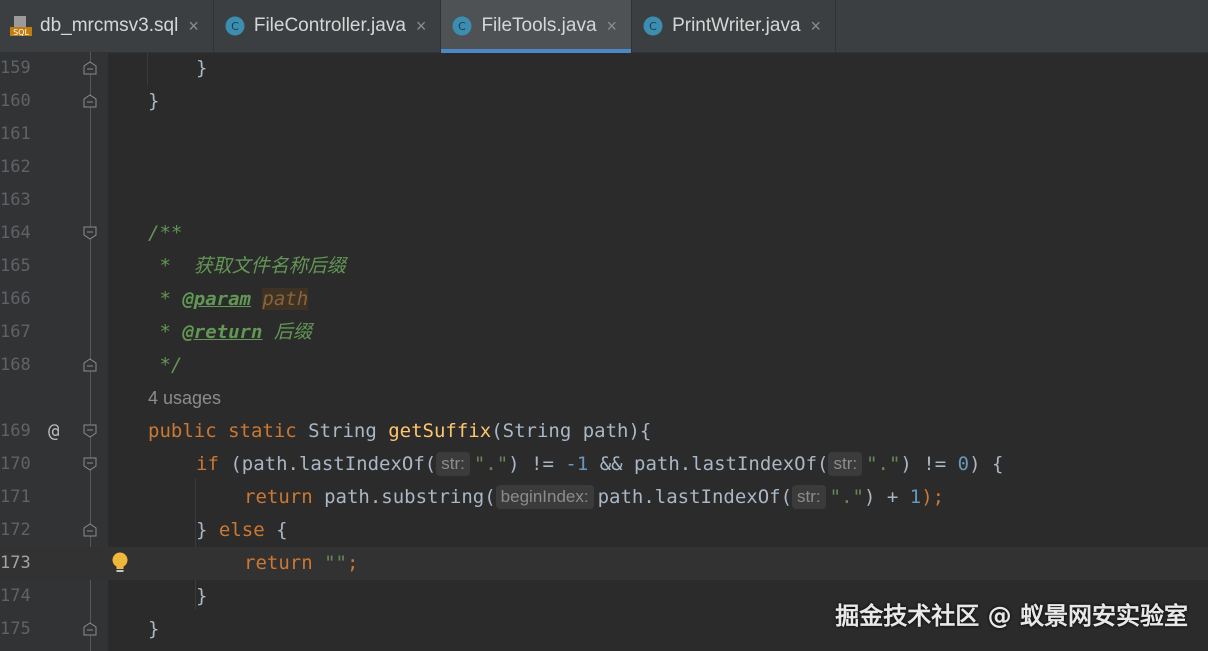 The image size is (1208, 651). What do you see at coordinates (15, 365) in the screenshot?
I see `line-number: 168` at bounding box center [15, 365].